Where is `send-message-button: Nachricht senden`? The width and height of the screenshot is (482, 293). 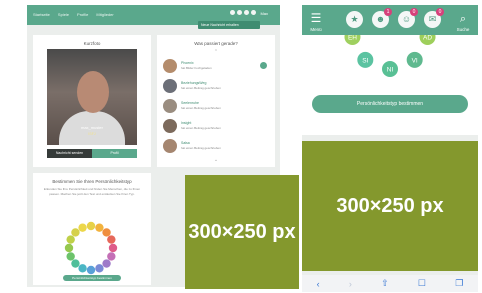
send-message-button: Nachricht senden is located at coordinates (69, 153).